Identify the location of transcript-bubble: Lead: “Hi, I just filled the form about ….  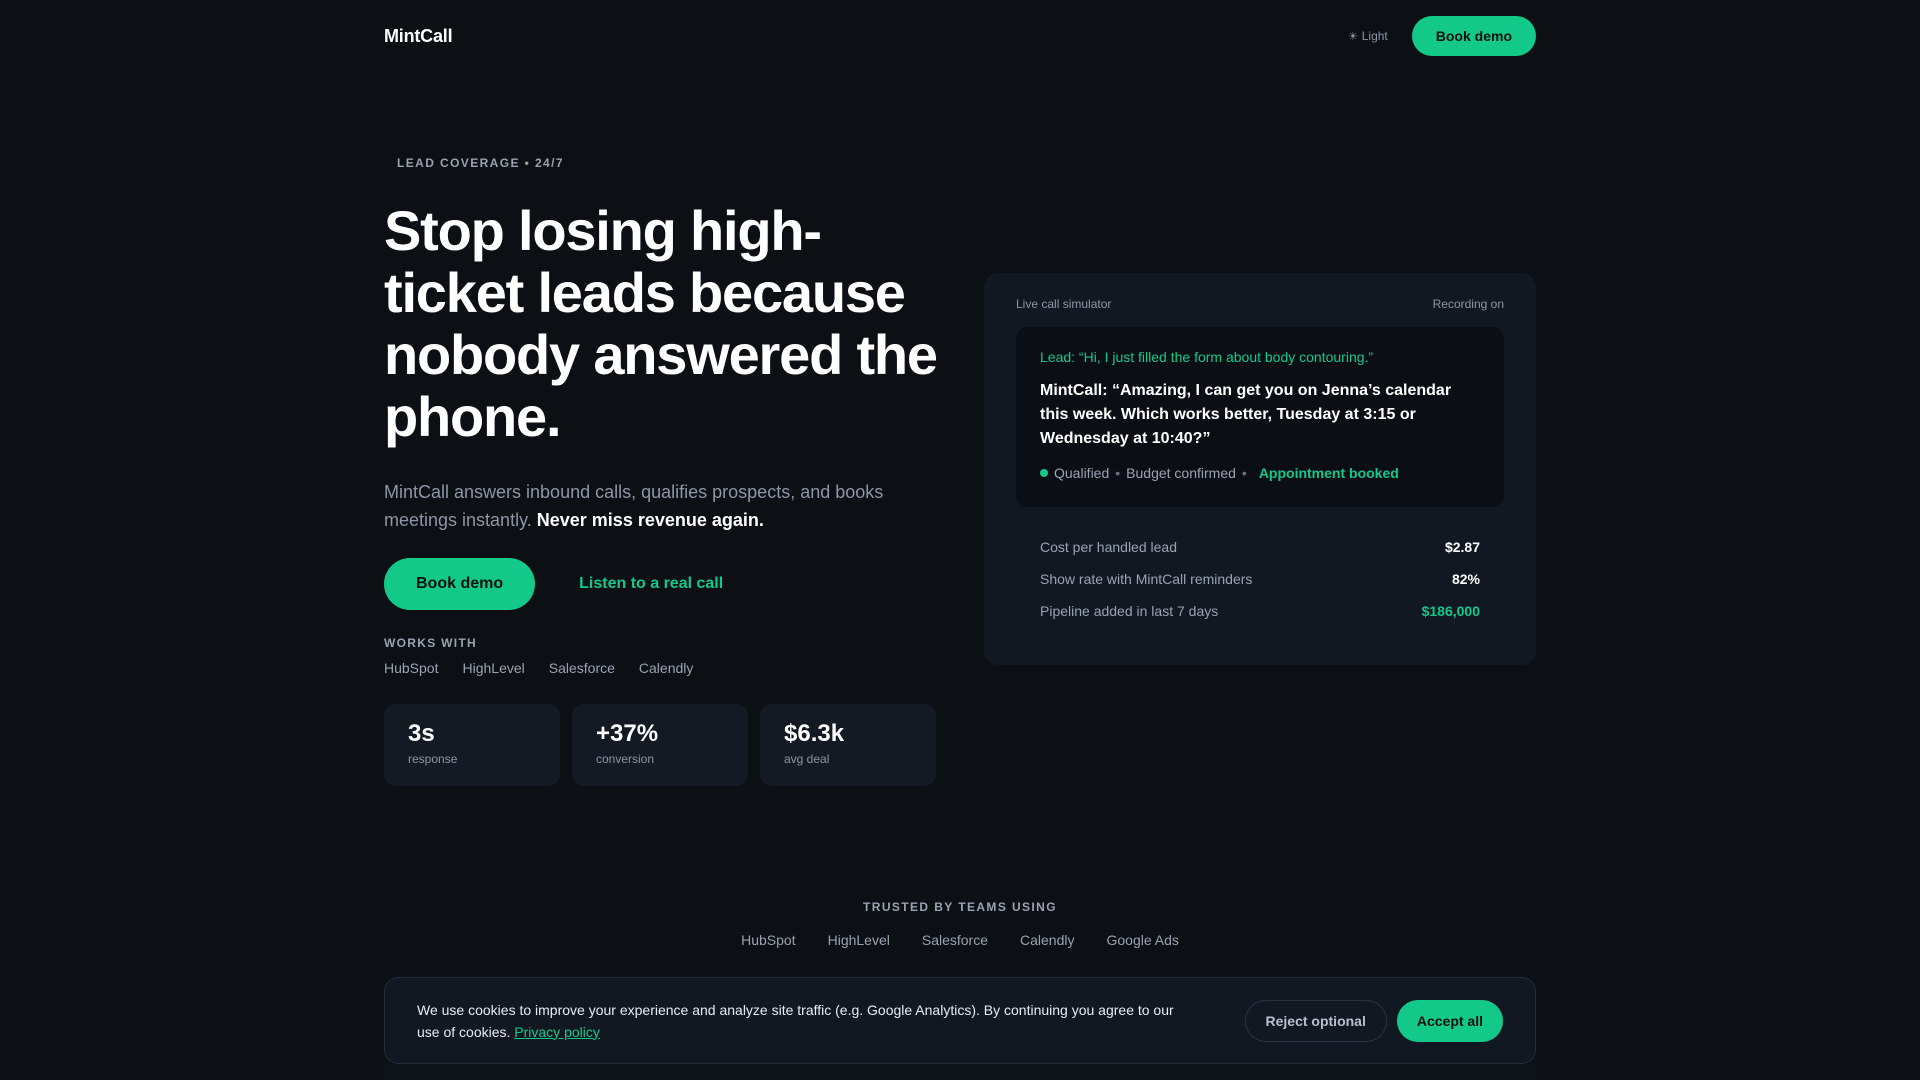
(1260, 417).